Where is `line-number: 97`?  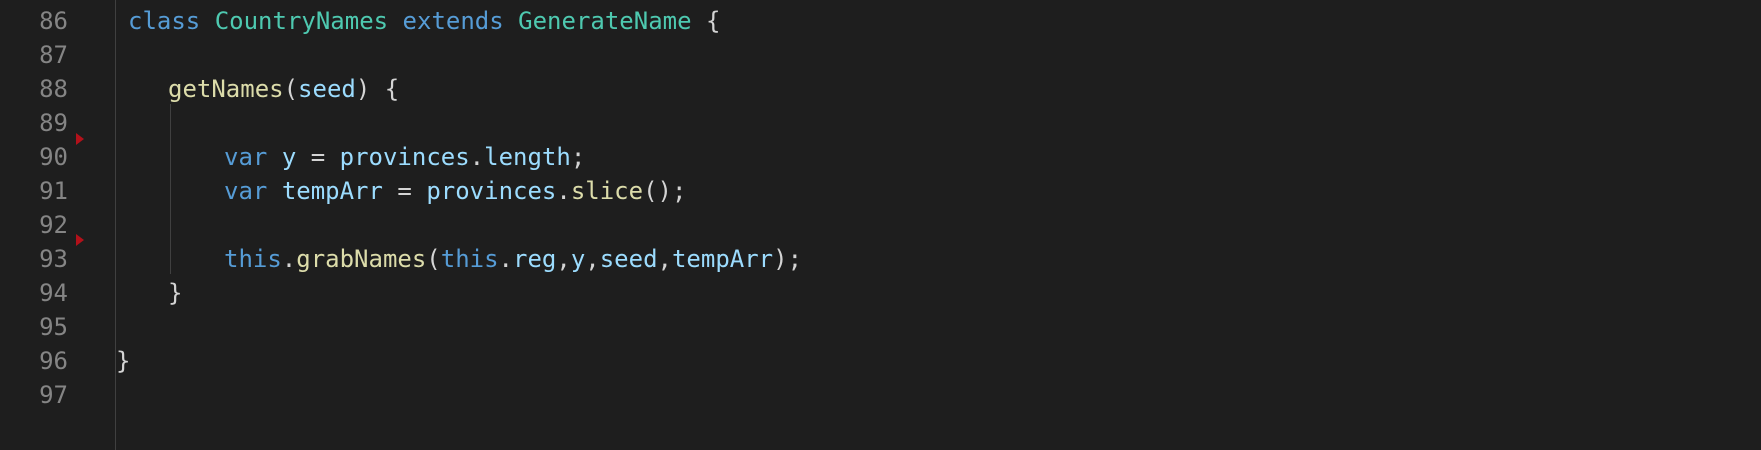
line-number: 97 is located at coordinates (53, 395).